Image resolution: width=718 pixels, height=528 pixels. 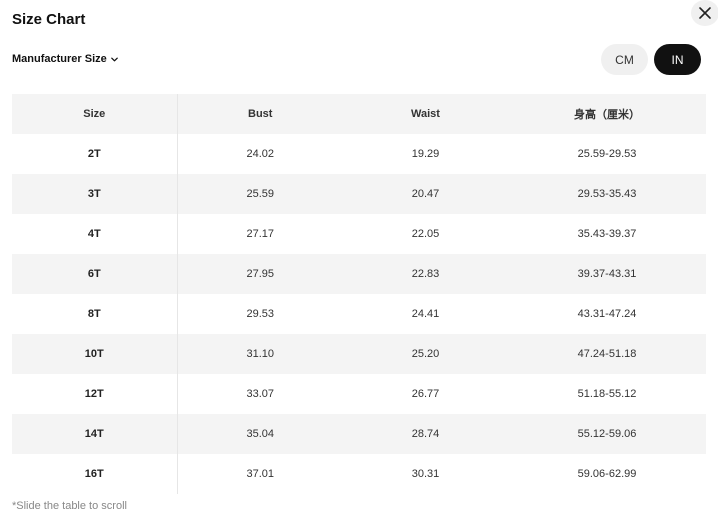 I want to click on close-button, so click(x=704, y=13).